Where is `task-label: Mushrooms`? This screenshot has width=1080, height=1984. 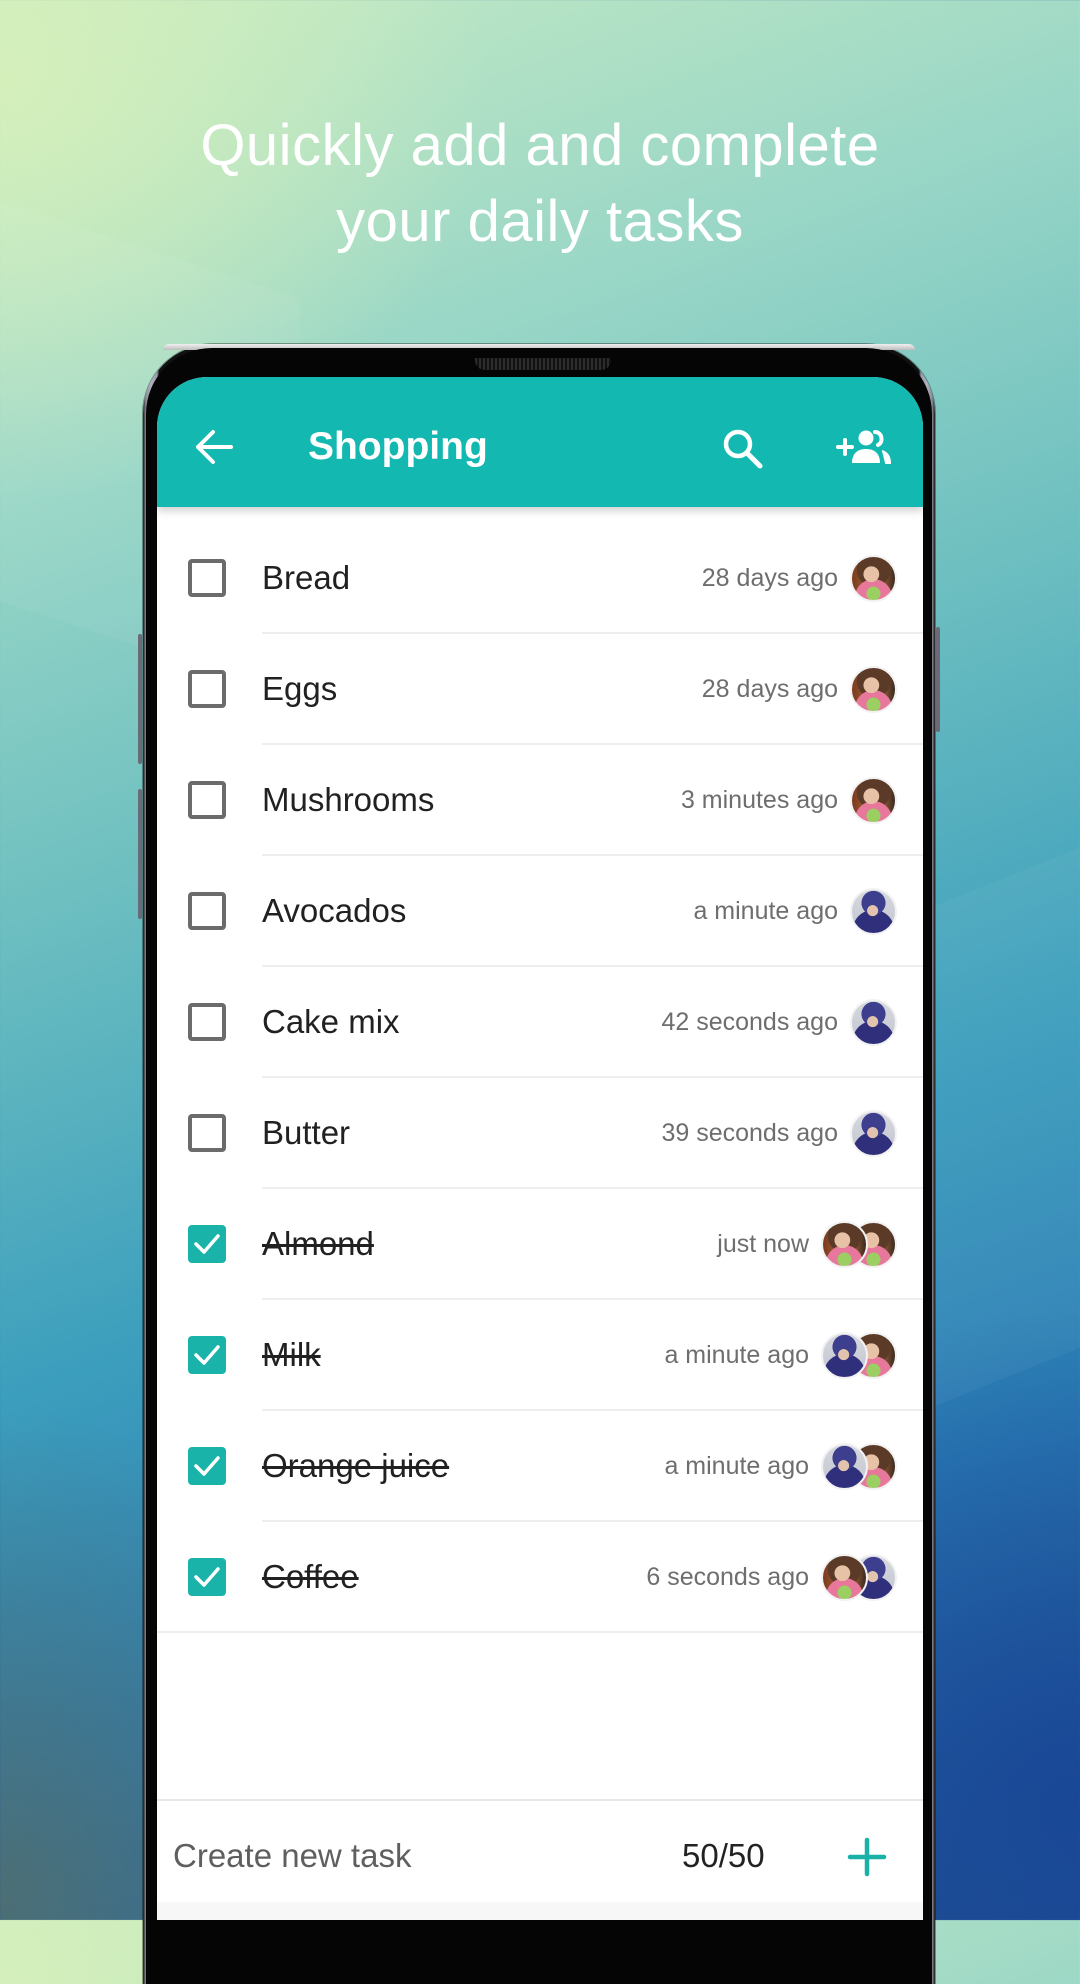
task-label: Mushrooms is located at coordinates (348, 799).